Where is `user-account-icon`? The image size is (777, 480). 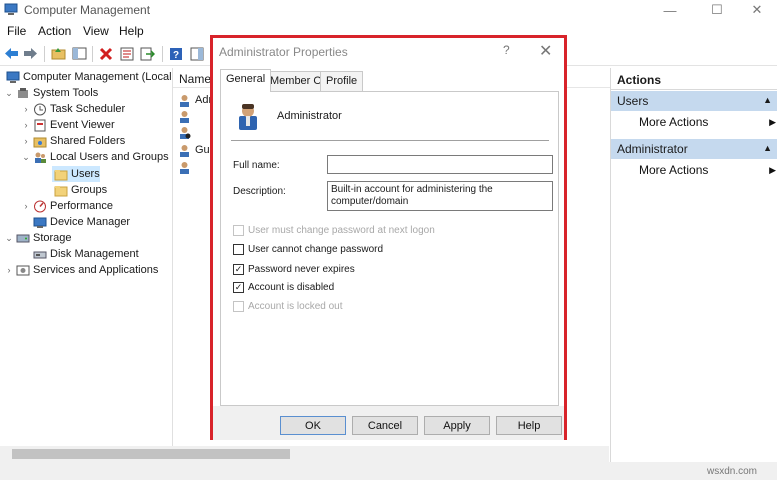 user-account-icon is located at coordinates (248, 117).